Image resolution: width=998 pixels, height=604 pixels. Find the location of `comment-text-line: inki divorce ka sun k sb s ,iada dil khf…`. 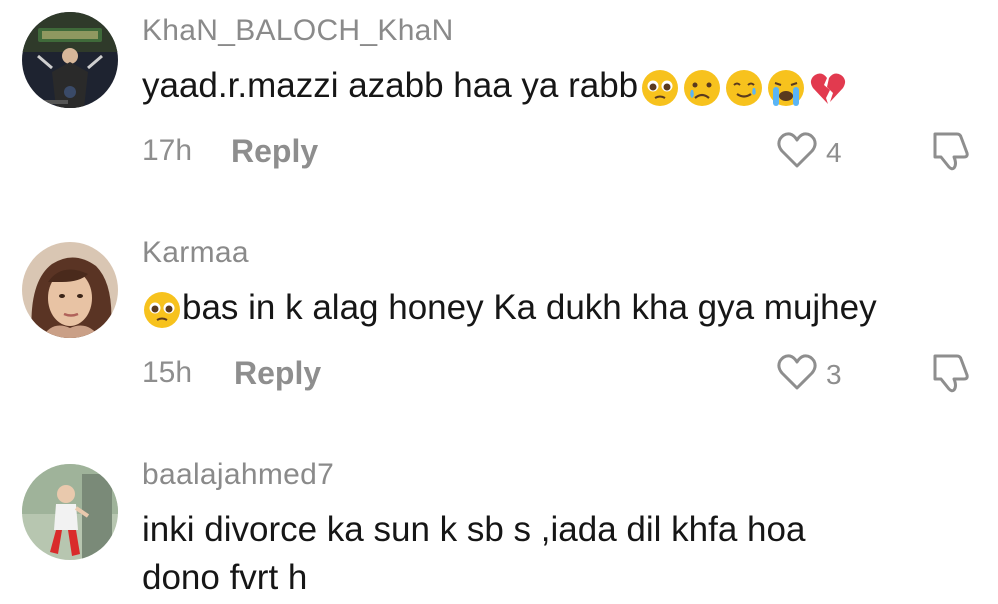

comment-text-line: inki divorce ka sun k sb s ,iada dil khf… is located at coordinates (474, 529).